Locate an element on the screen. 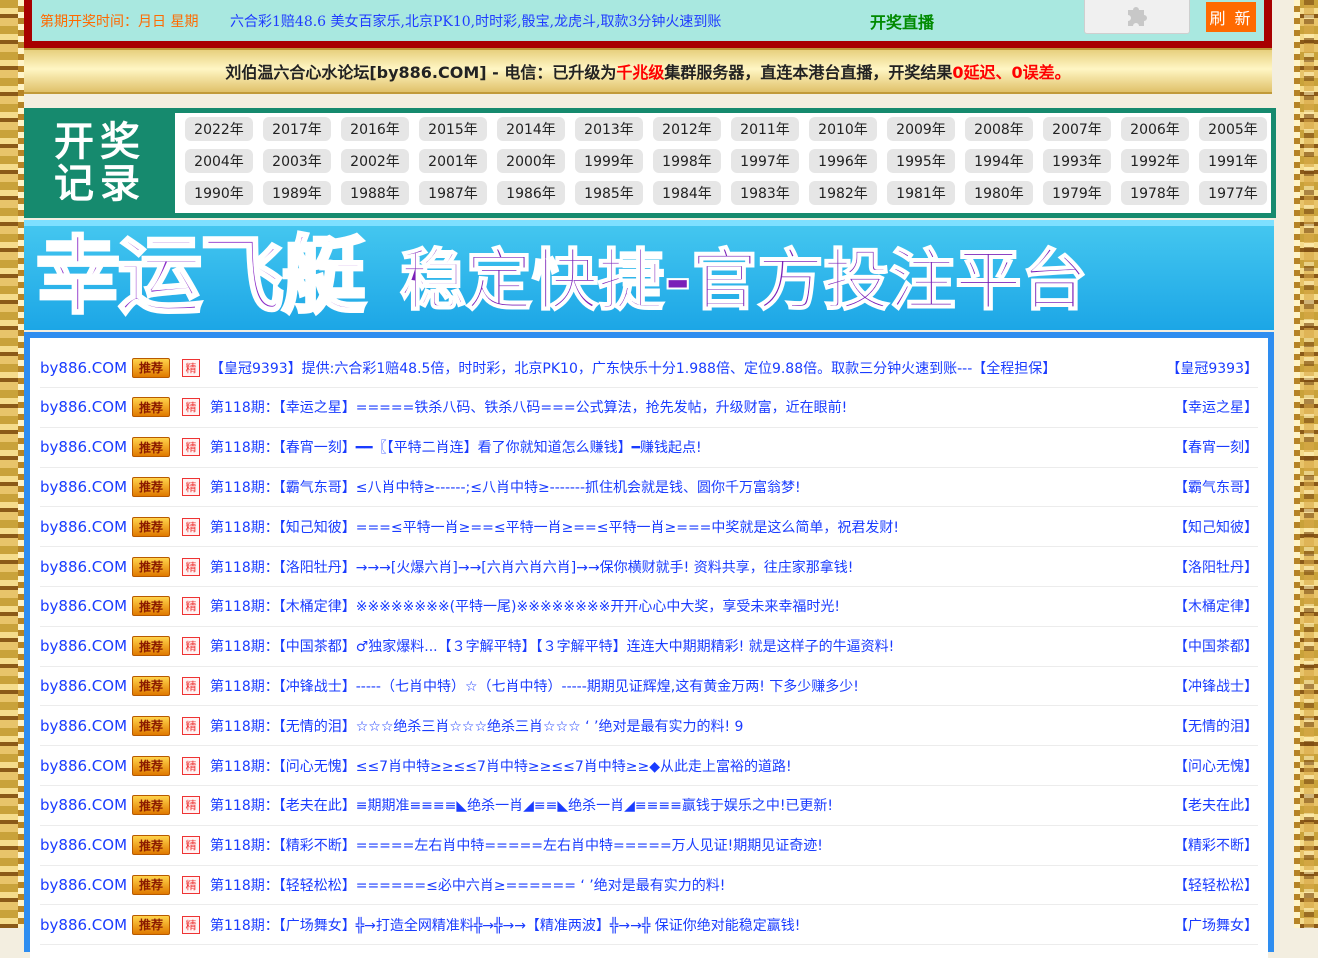 Image resolution: width=1318 pixels, height=958 pixels. year-button: 2012年 is located at coordinates (687, 129).